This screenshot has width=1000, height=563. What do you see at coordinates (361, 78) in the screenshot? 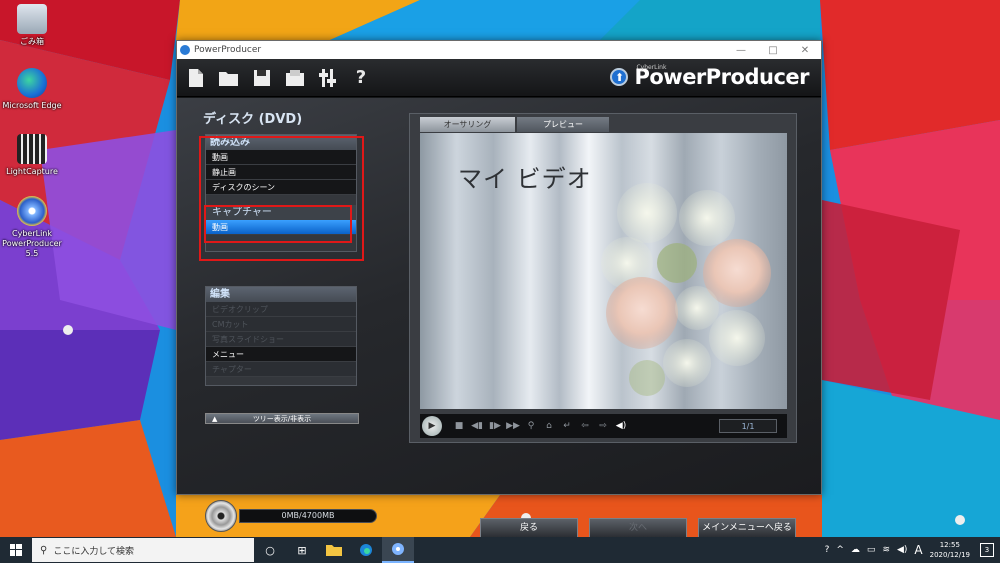
I see `help-icon: ?` at bounding box center [361, 78].